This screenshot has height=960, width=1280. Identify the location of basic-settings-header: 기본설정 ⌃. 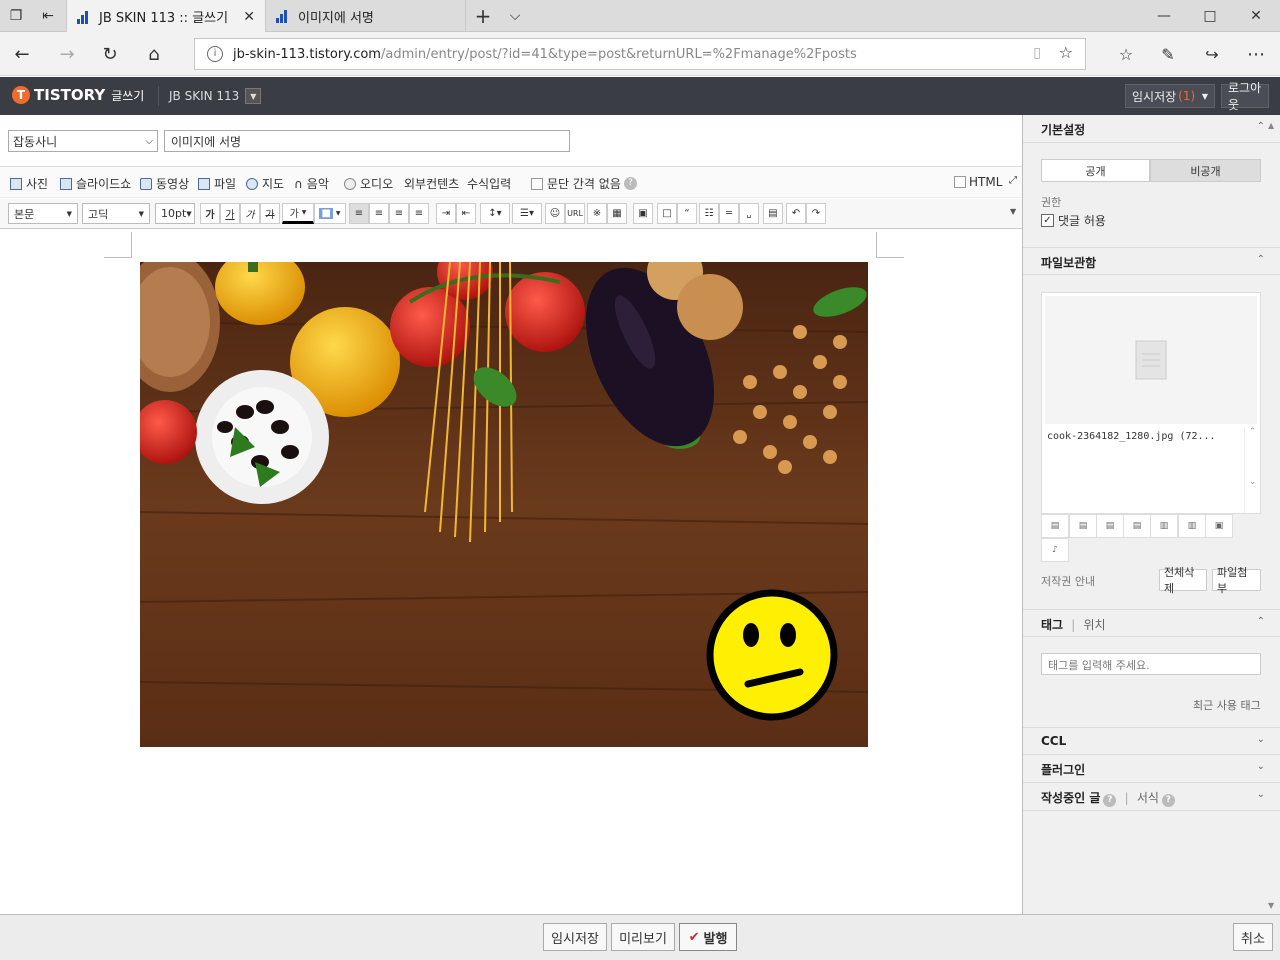
(1151, 129).